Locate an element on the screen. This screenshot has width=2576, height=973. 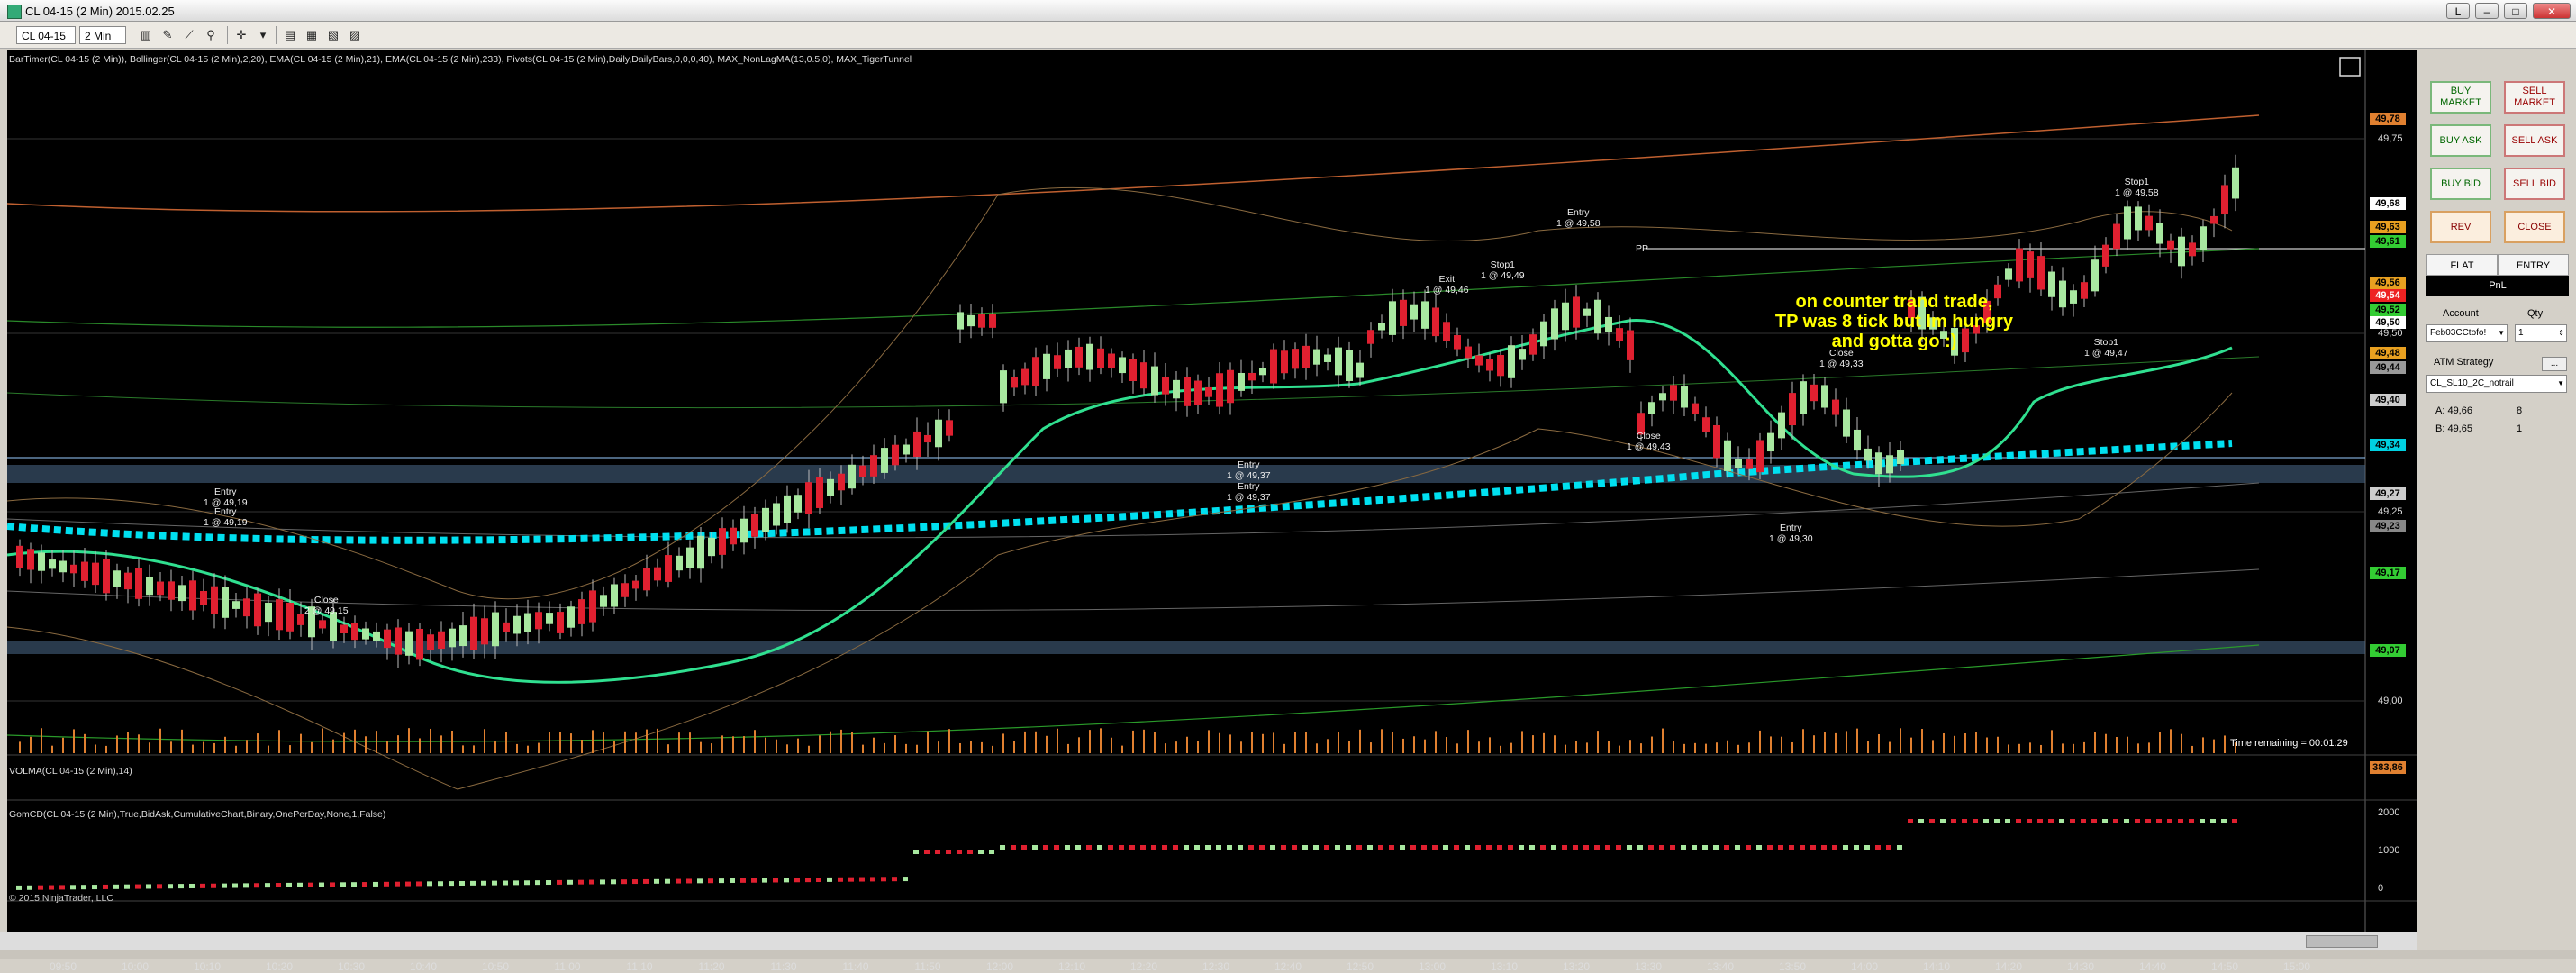
scrollbar-thumb is located at coordinates (2342, 942).